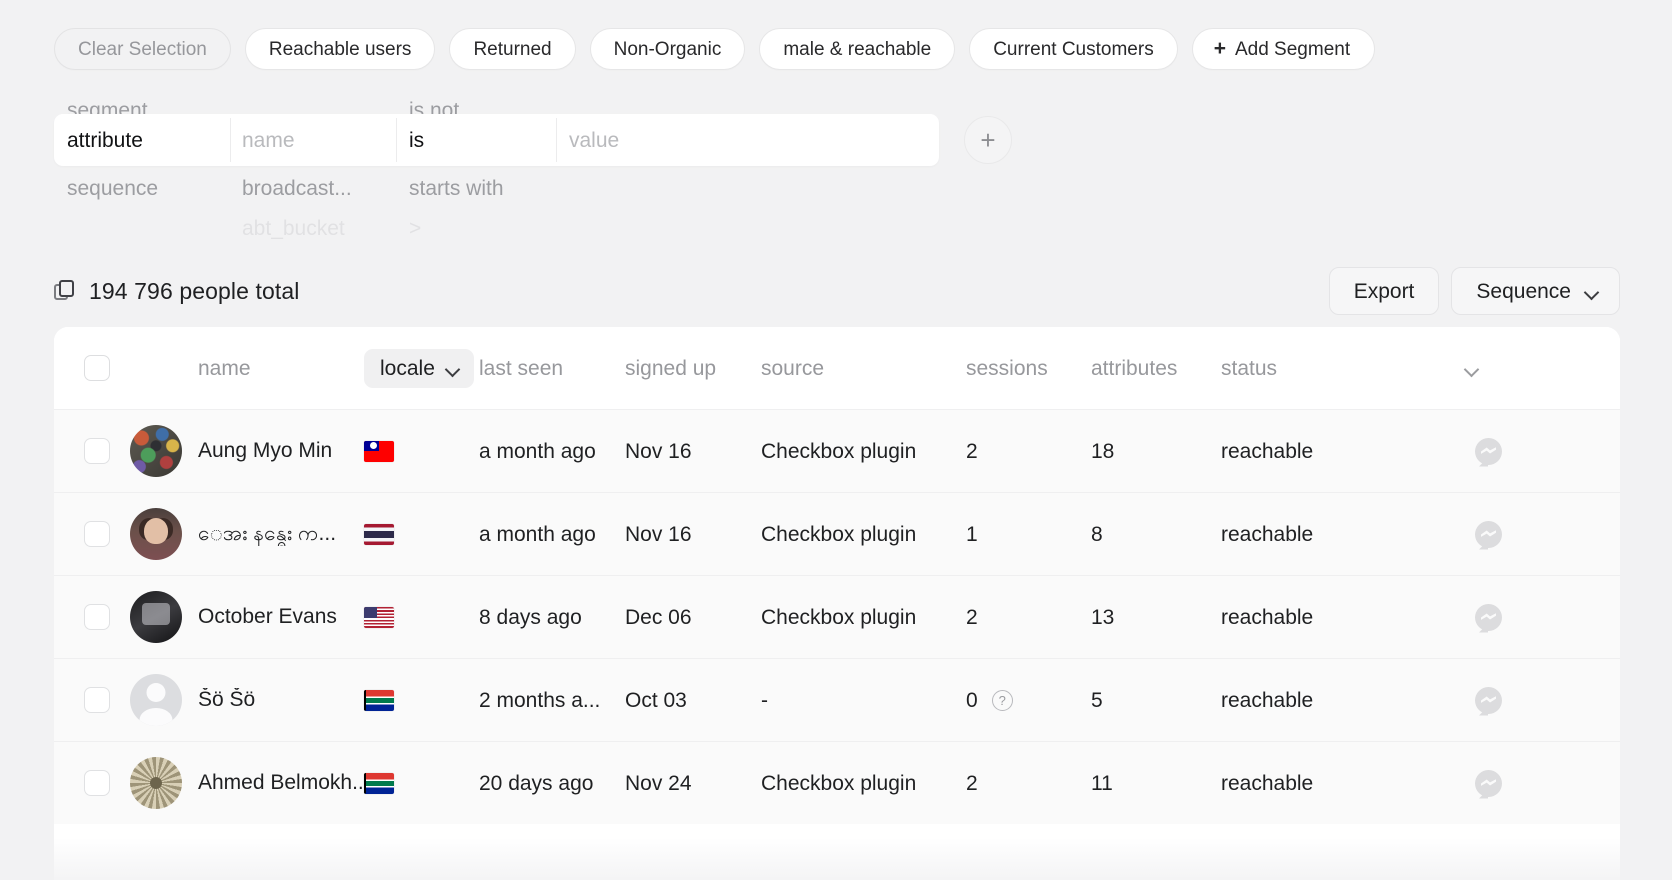 The height and width of the screenshot is (880, 1672). What do you see at coordinates (476, 140) in the screenshot?
I see `filter-operator-select: is` at bounding box center [476, 140].